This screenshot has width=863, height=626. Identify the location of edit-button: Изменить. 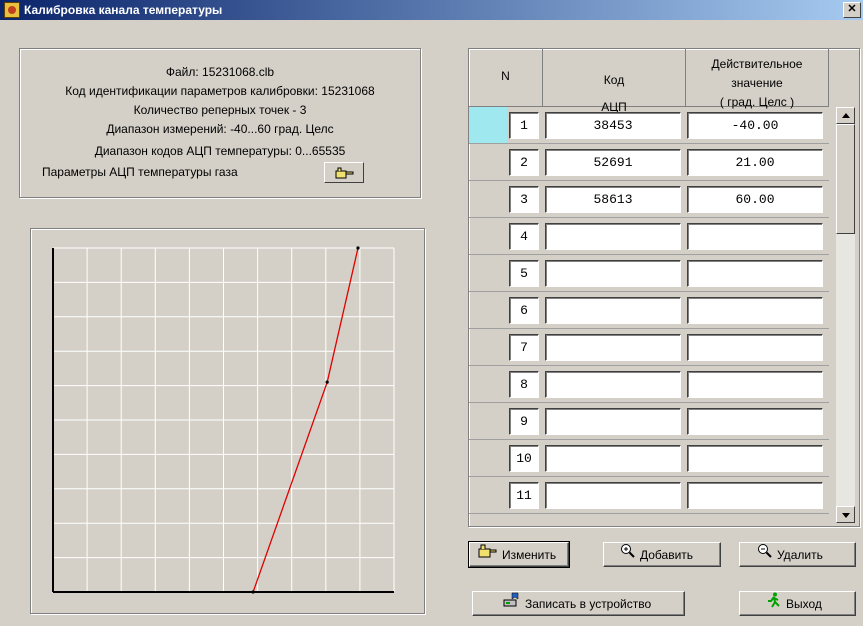
(519, 554).